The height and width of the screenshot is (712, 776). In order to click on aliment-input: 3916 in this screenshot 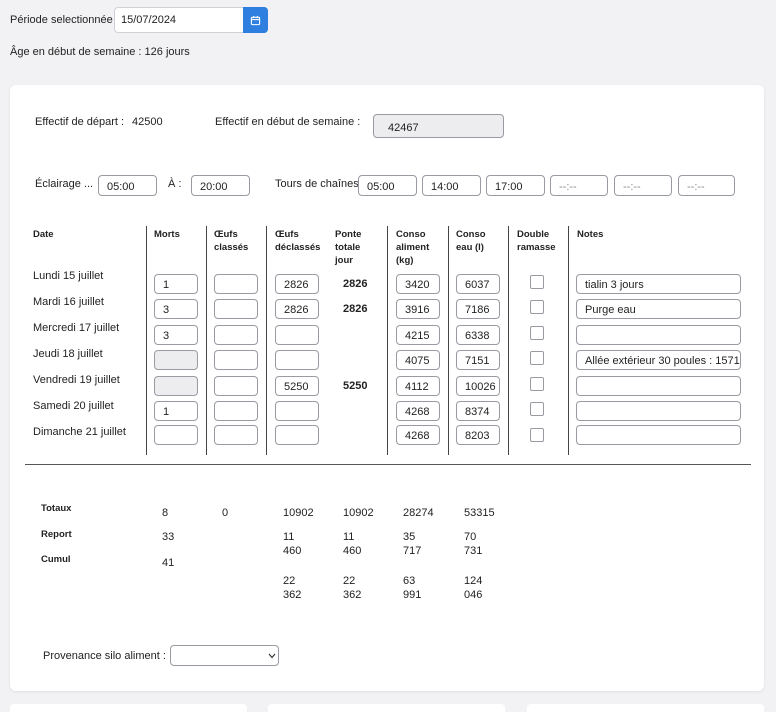, I will do `click(418, 309)`.